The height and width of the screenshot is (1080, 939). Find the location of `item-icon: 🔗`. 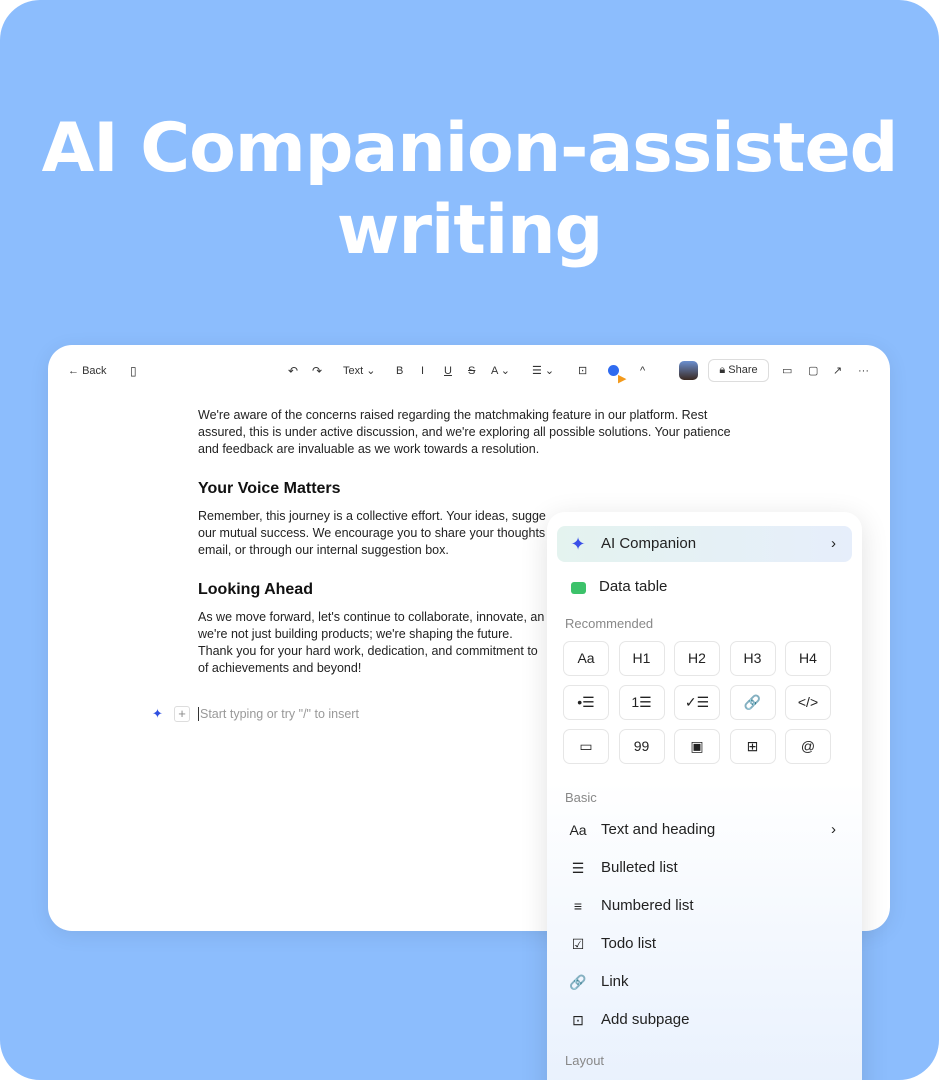

item-icon: 🔗 is located at coordinates (578, 982).